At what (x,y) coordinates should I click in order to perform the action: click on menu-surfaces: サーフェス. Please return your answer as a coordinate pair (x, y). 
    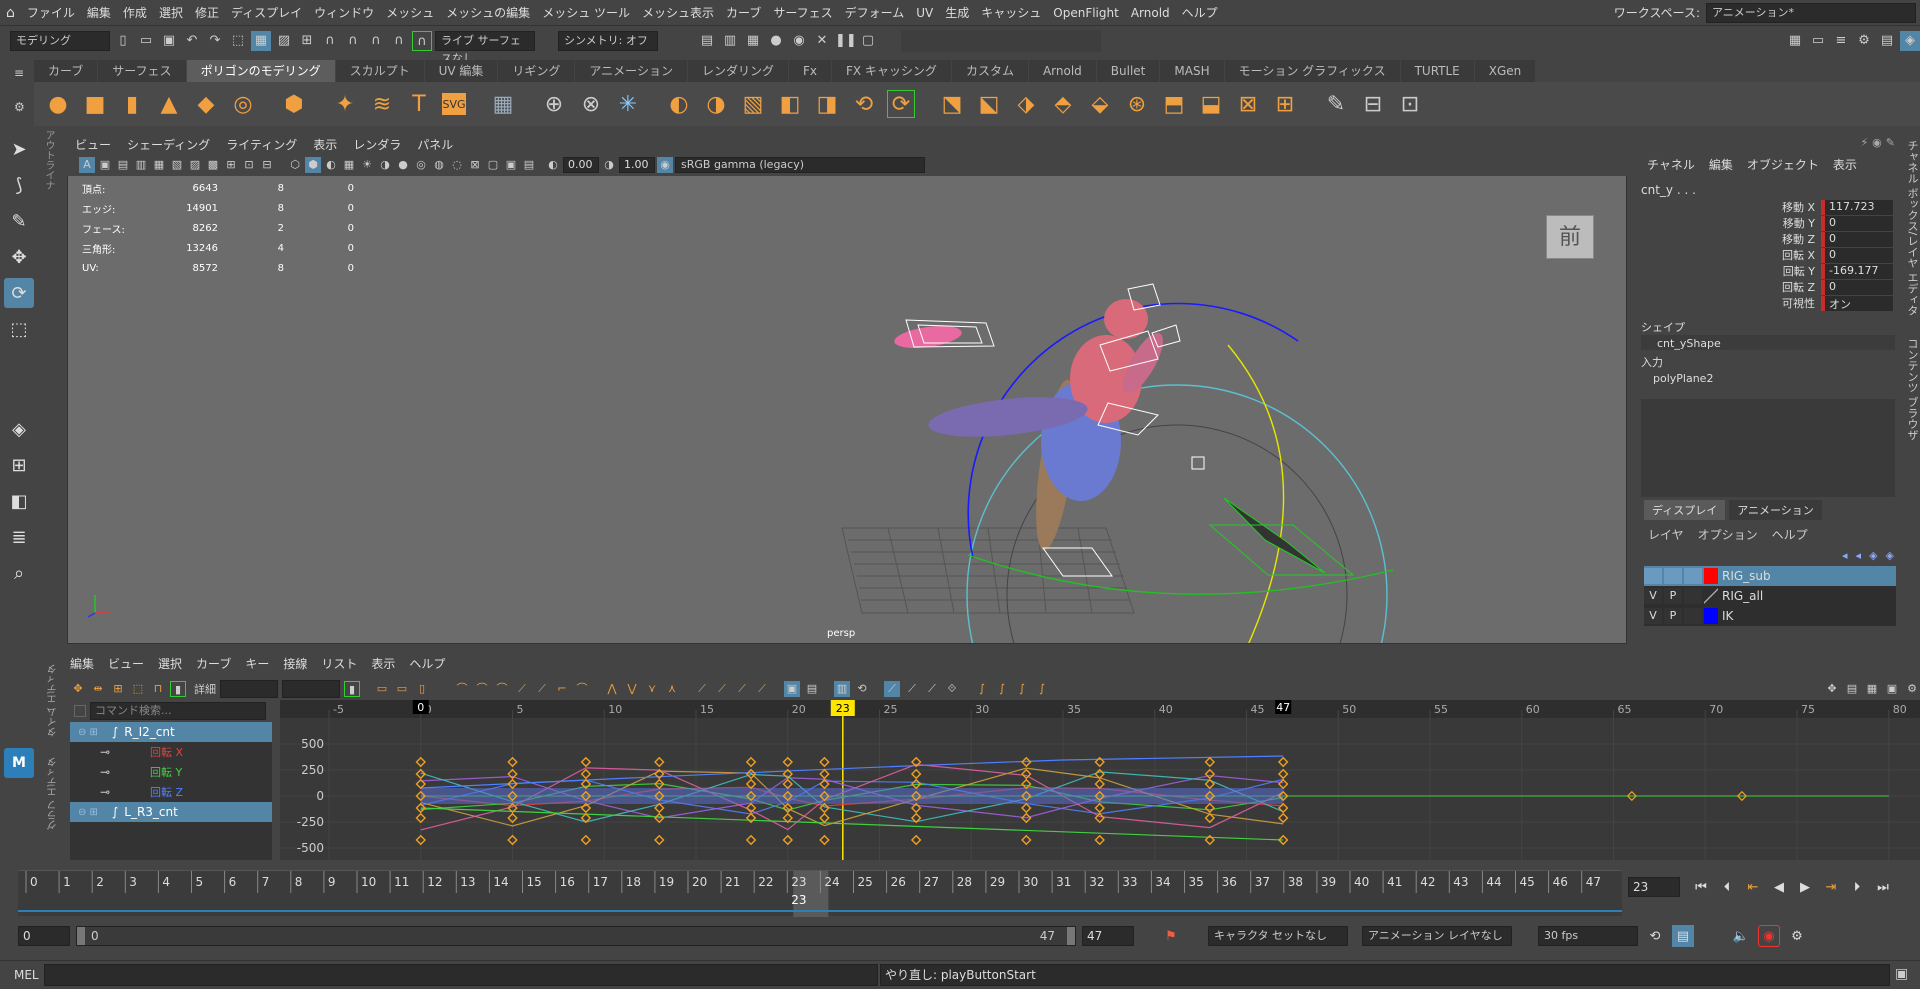
    Looking at the image, I should click on (802, 12).